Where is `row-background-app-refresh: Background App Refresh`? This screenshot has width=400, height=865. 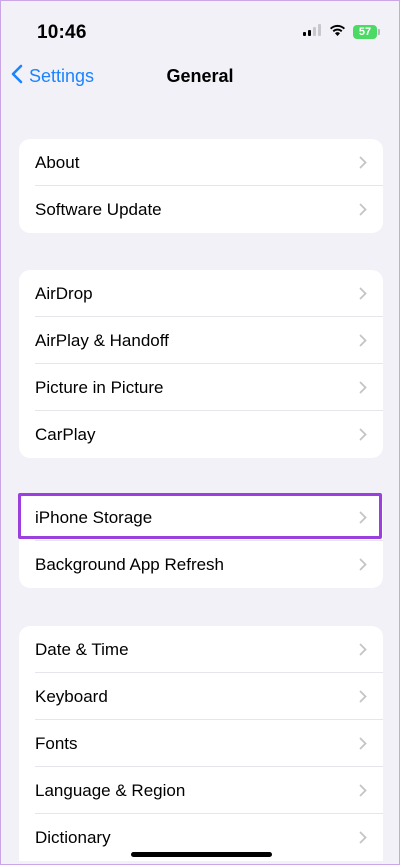
row-background-app-refresh: Background App Refresh is located at coordinates (201, 564).